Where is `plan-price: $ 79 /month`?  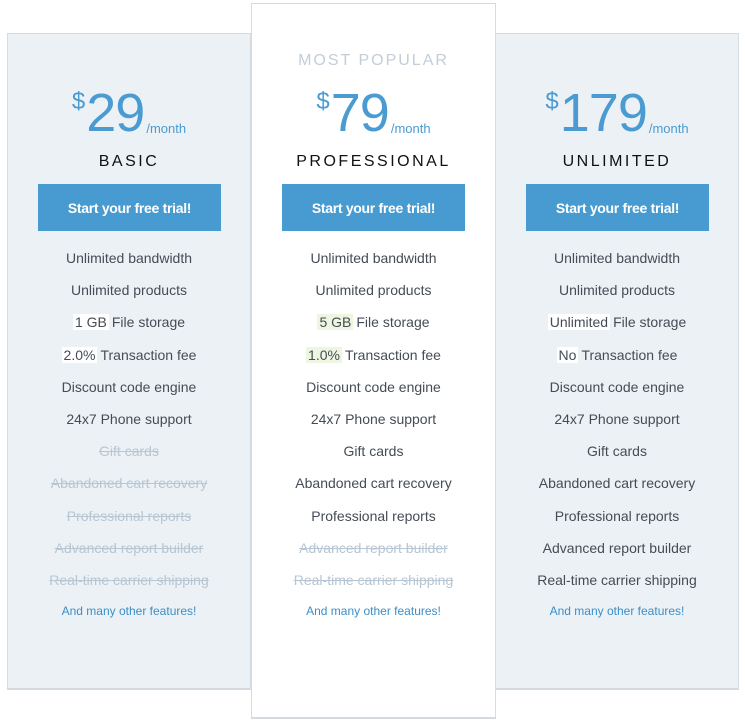 plan-price: $ 79 /month is located at coordinates (373, 114).